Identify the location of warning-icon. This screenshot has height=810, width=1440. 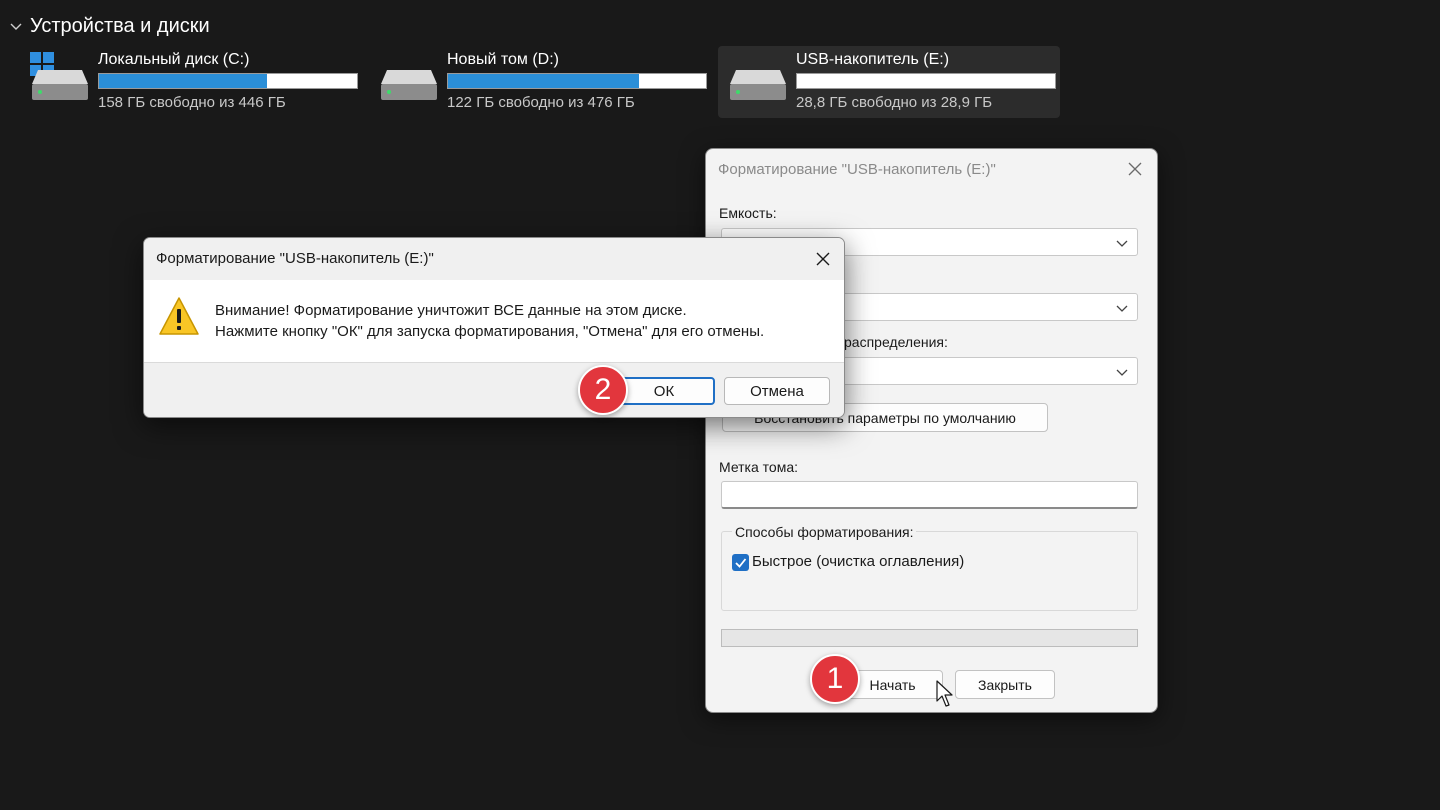
(179, 316).